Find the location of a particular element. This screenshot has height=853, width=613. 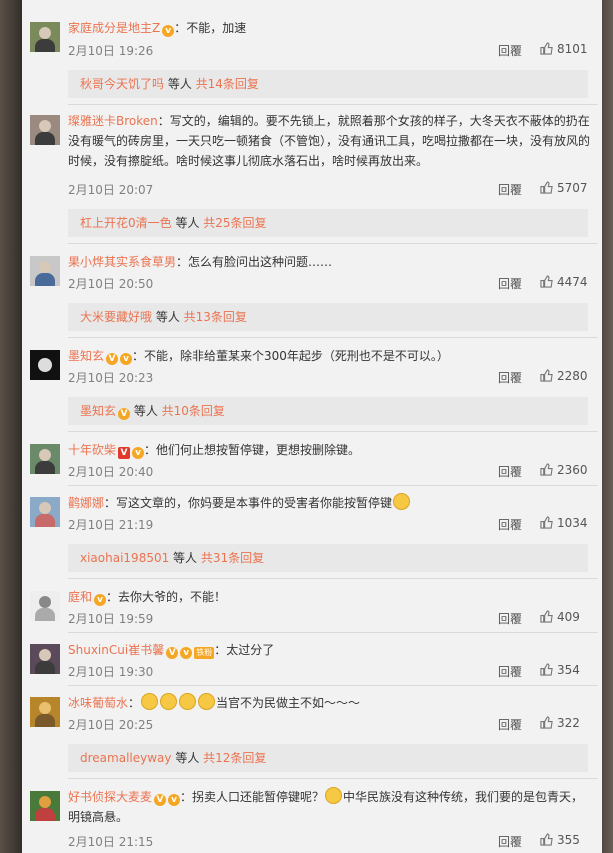

like-button: 8101 is located at coordinates (570, 49).